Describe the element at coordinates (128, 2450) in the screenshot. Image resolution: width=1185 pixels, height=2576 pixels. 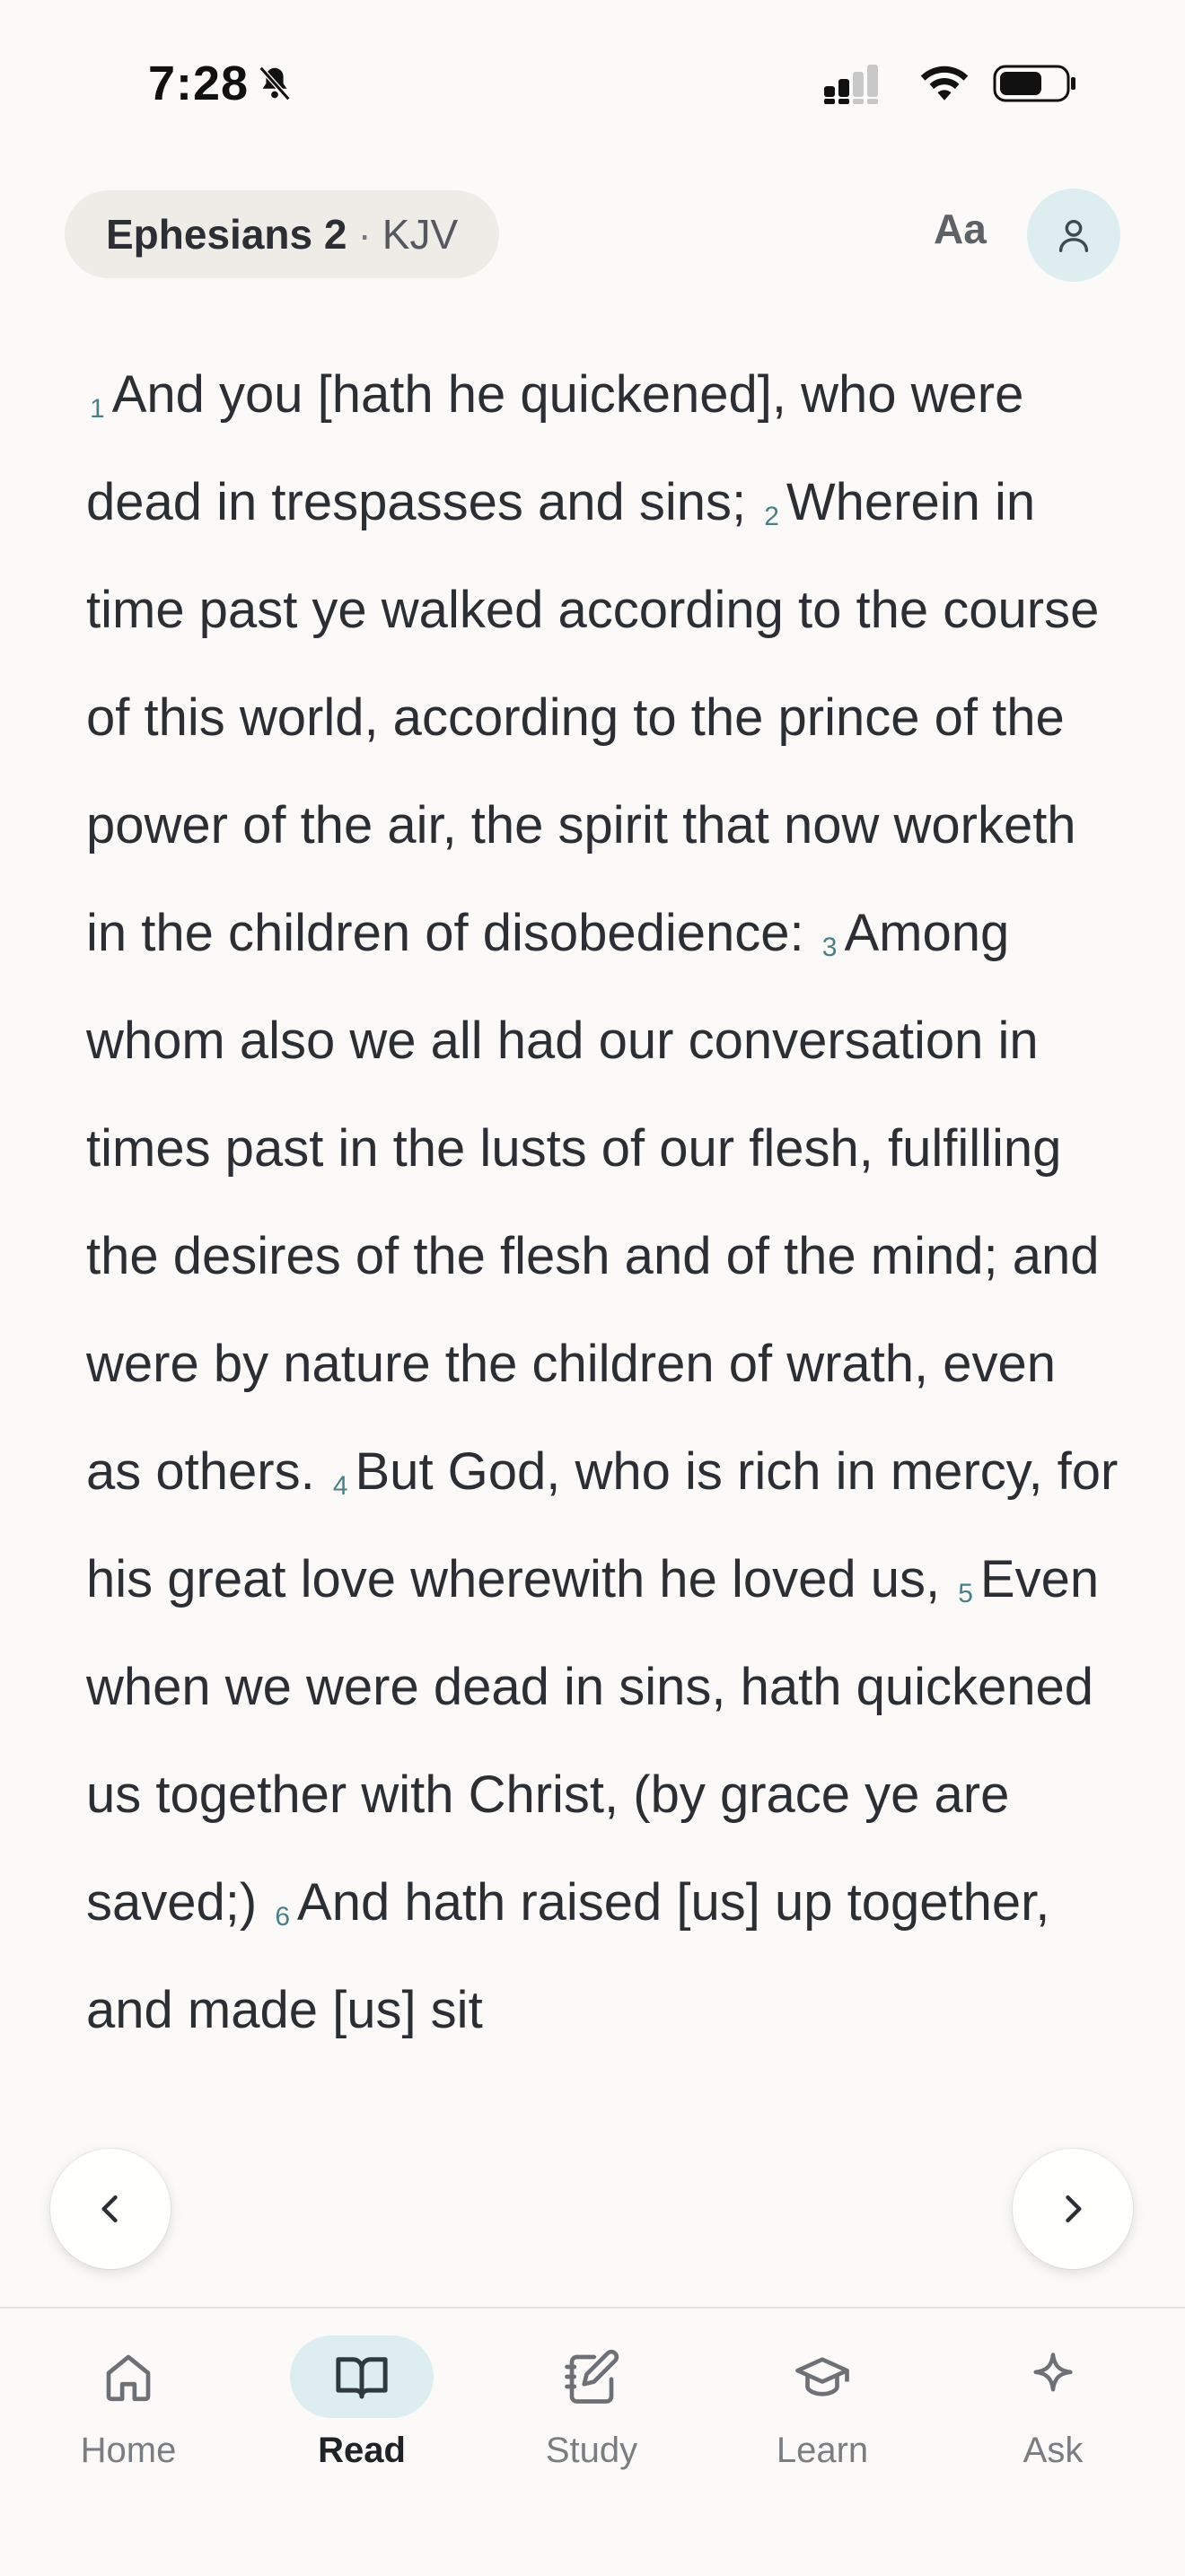
I see `tab-label: Home` at that location.